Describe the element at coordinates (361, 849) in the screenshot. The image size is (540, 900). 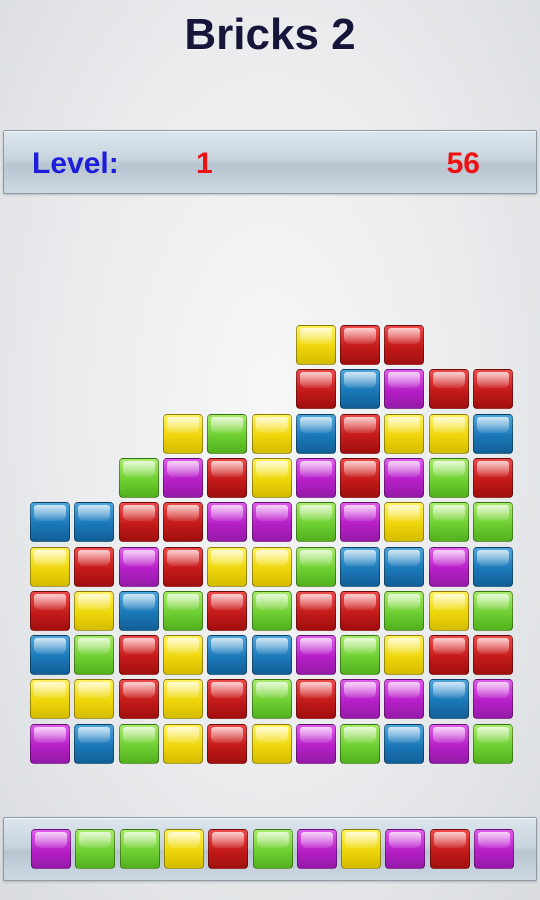
I see `tray-brick-yellow` at that location.